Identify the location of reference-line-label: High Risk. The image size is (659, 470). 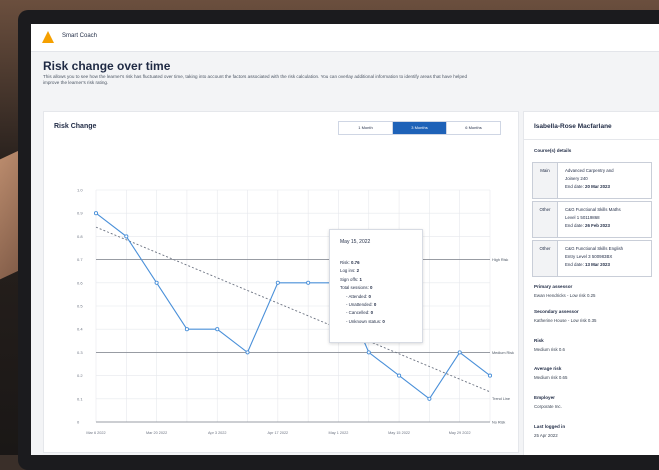
(500, 260).